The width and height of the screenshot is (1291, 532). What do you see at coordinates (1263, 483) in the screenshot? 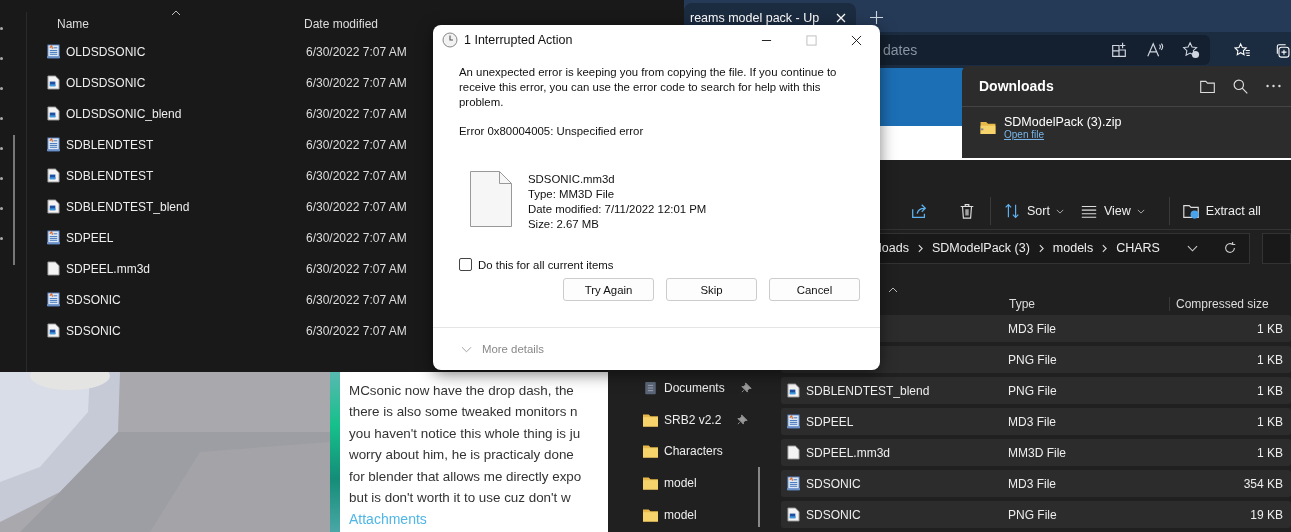
I see `compressed-size: 354 KB` at bounding box center [1263, 483].